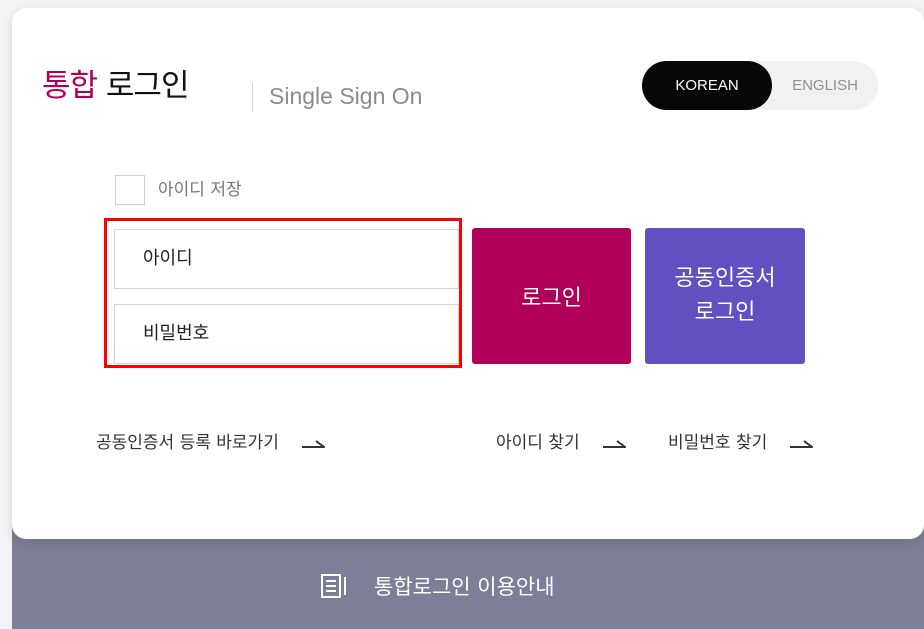 The width and height of the screenshot is (924, 629). Describe the element at coordinates (718, 443) in the screenshot. I see `find-password-link-label: 비밀번호 찾기` at that location.